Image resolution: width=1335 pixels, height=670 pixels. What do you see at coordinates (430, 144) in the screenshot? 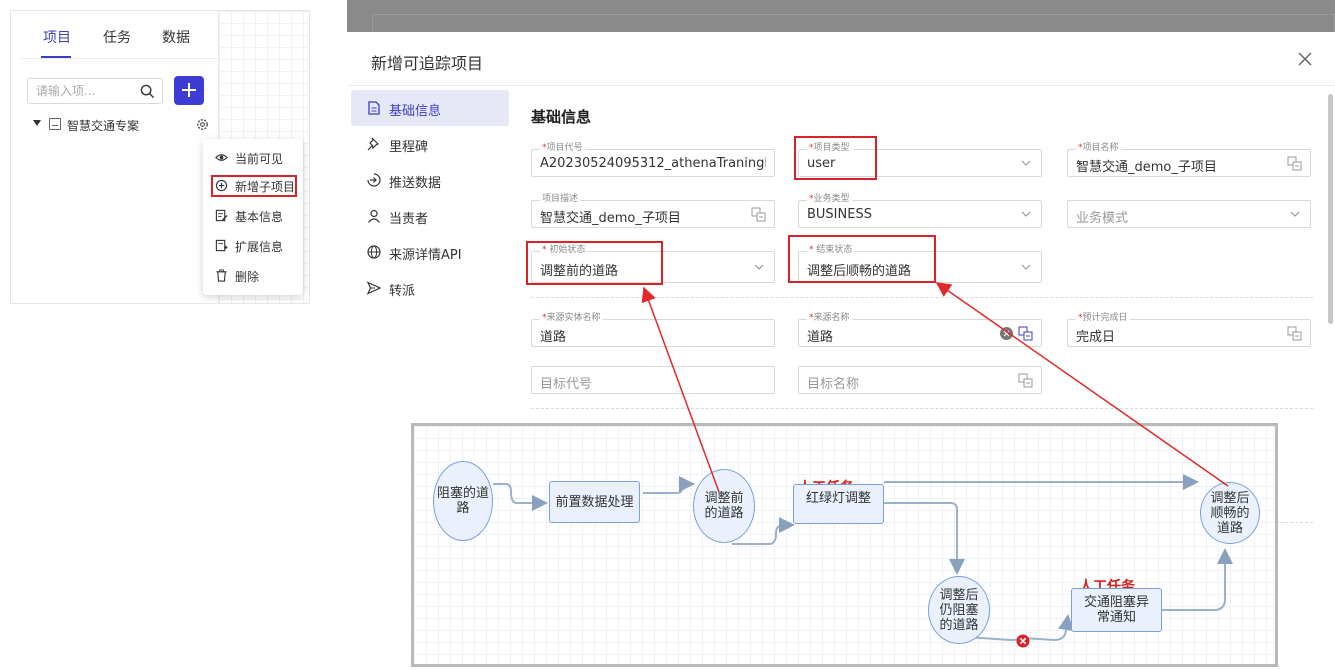
I see `nav-milestones: 里程碑` at bounding box center [430, 144].